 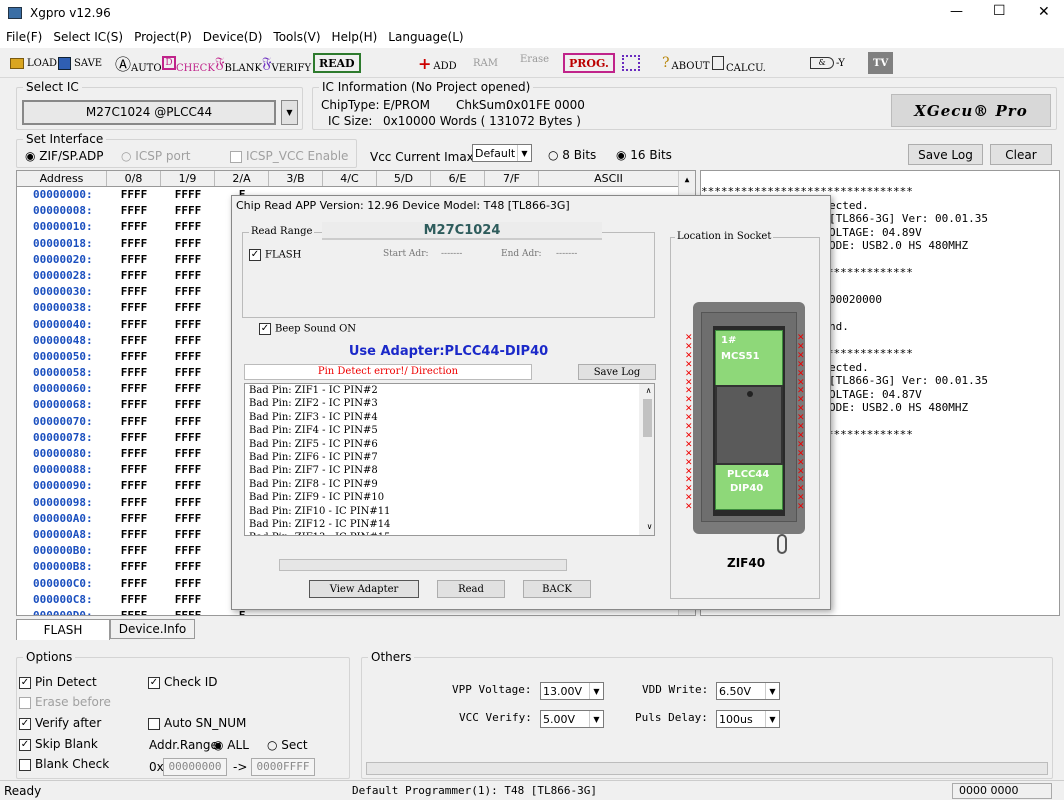 What do you see at coordinates (275, 255) in the screenshot?
I see `flash-checkbox: ✓ FLASH` at bounding box center [275, 255].